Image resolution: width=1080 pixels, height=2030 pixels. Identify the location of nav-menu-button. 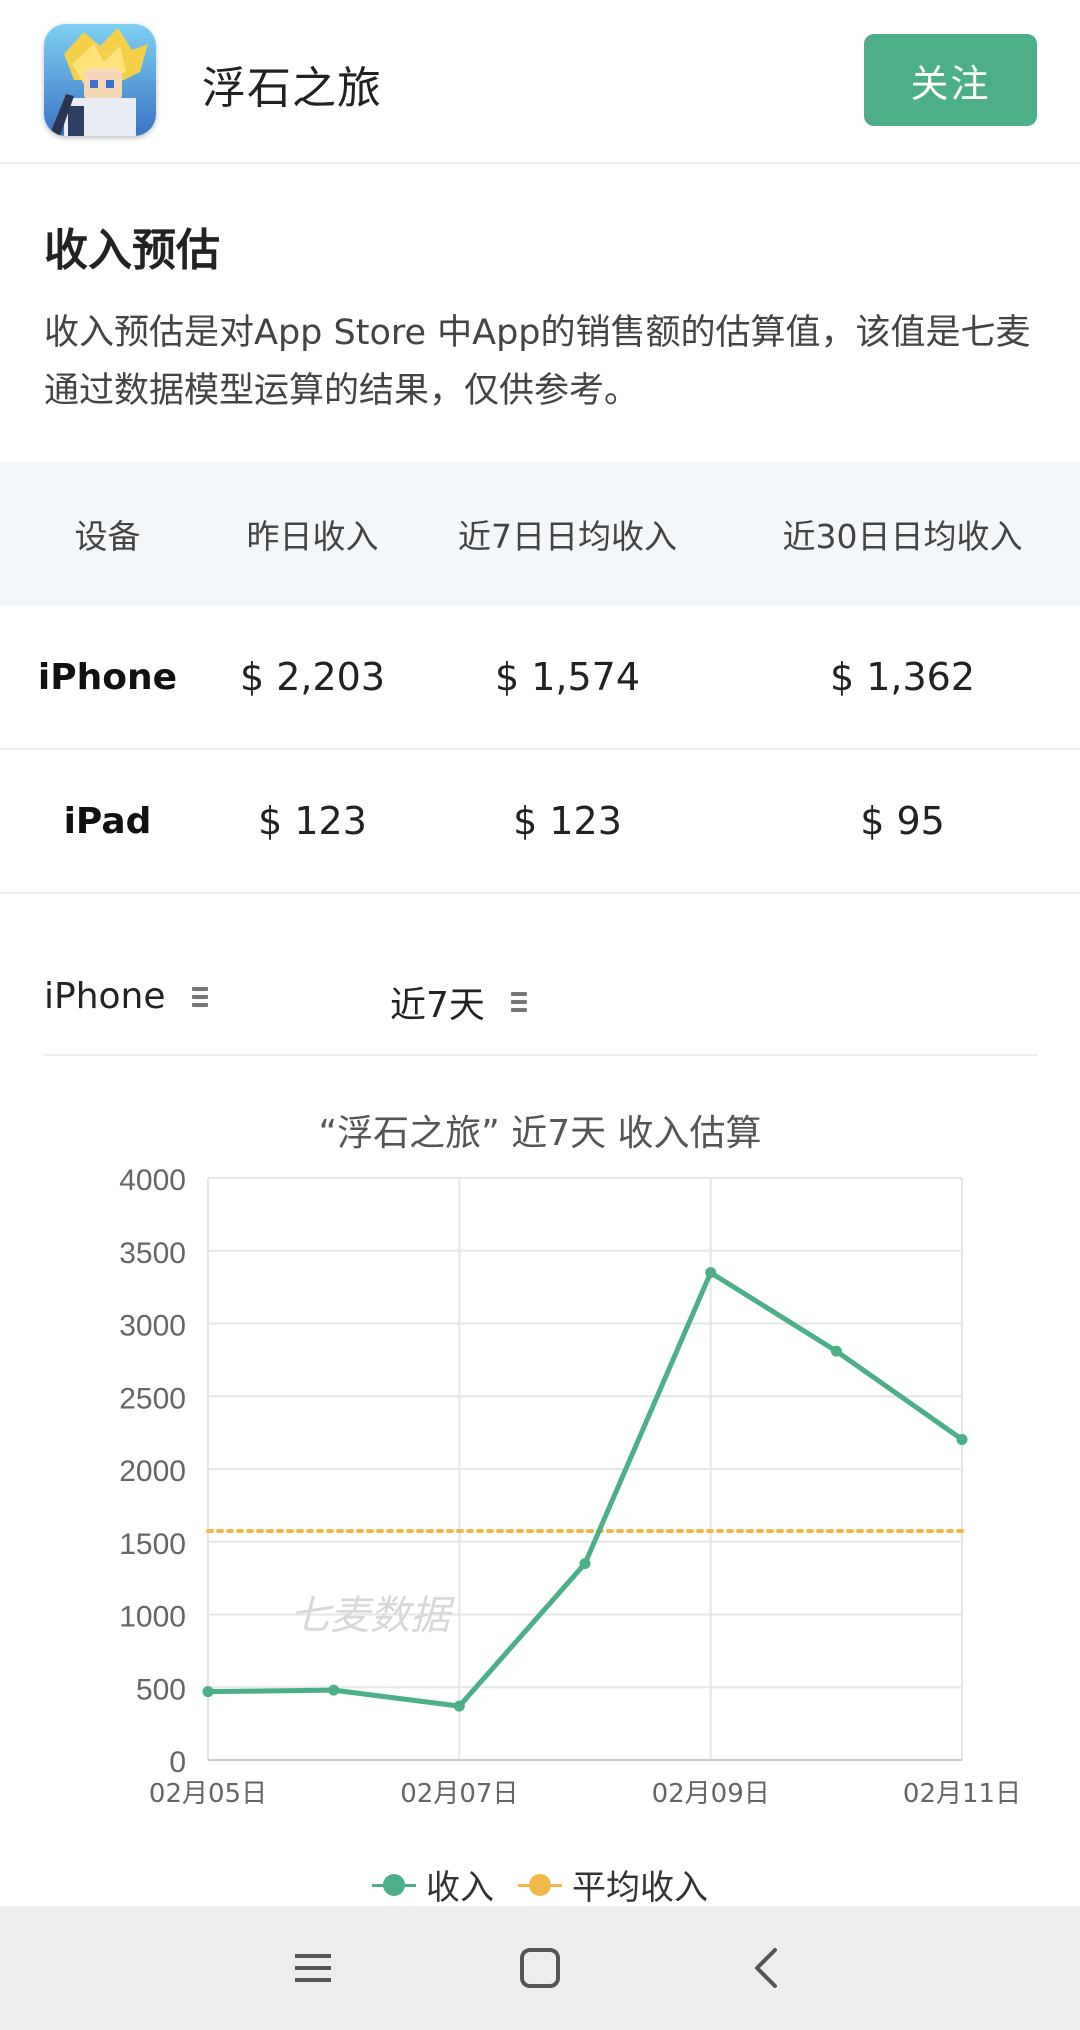
(313, 1968).